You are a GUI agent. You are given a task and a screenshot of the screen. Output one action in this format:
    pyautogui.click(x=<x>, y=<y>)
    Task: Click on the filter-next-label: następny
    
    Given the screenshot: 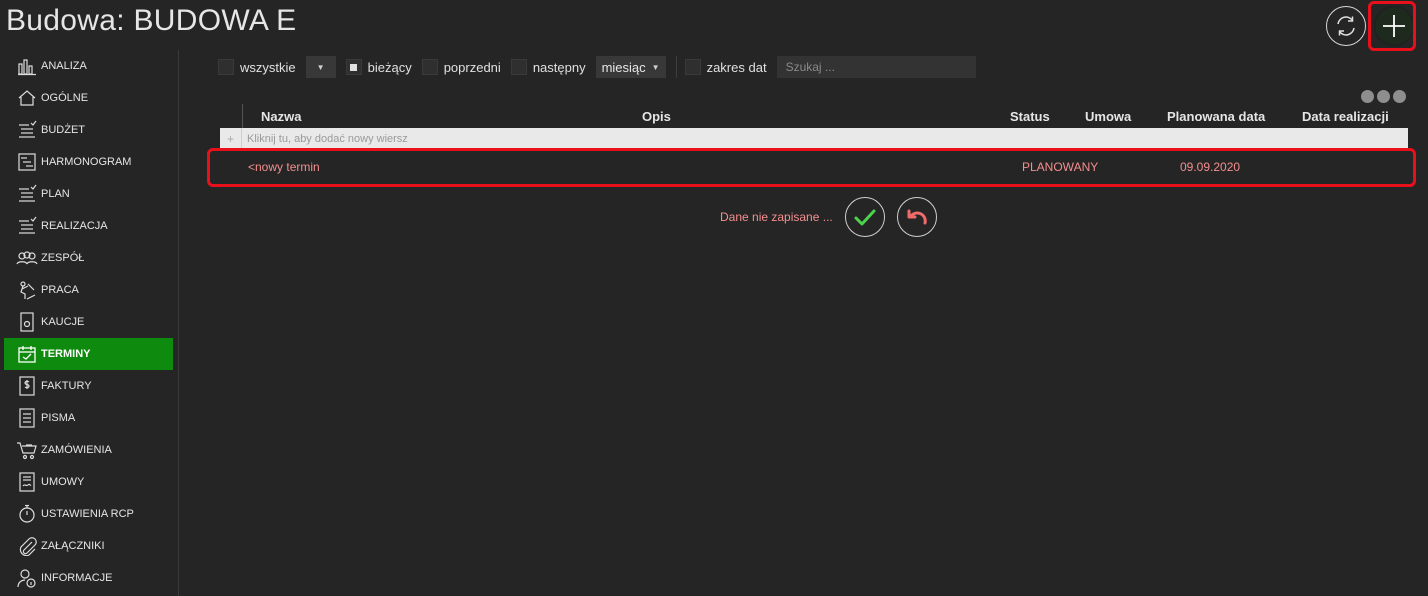 What is the action you would take?
    pyautogui.click(x=559, y=67)
    